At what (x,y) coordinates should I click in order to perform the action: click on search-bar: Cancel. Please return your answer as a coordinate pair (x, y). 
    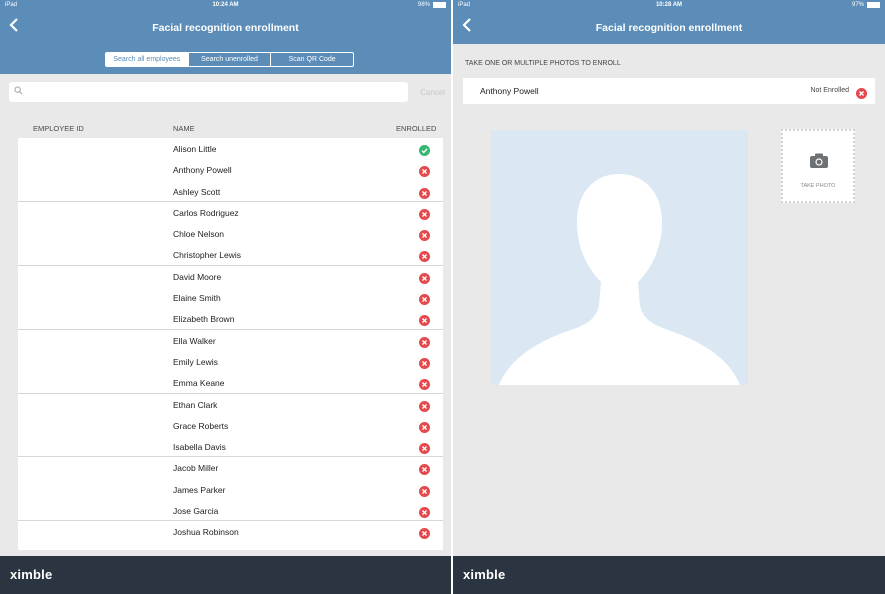
    Looking at the image, I should click on (225, 93).